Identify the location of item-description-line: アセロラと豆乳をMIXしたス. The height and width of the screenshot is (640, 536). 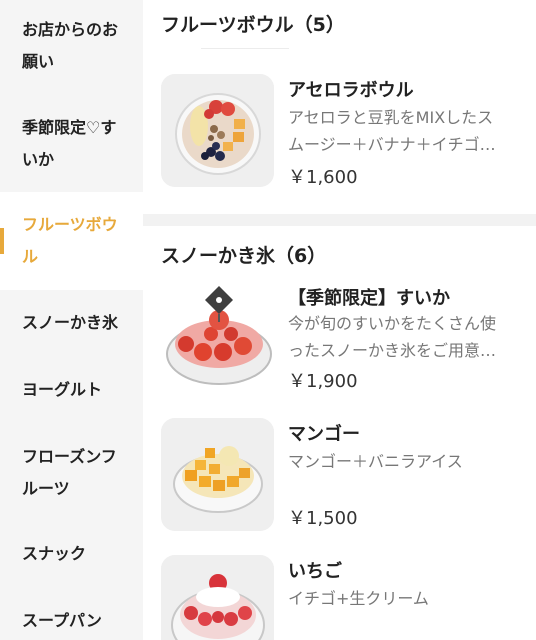
(391, 117).